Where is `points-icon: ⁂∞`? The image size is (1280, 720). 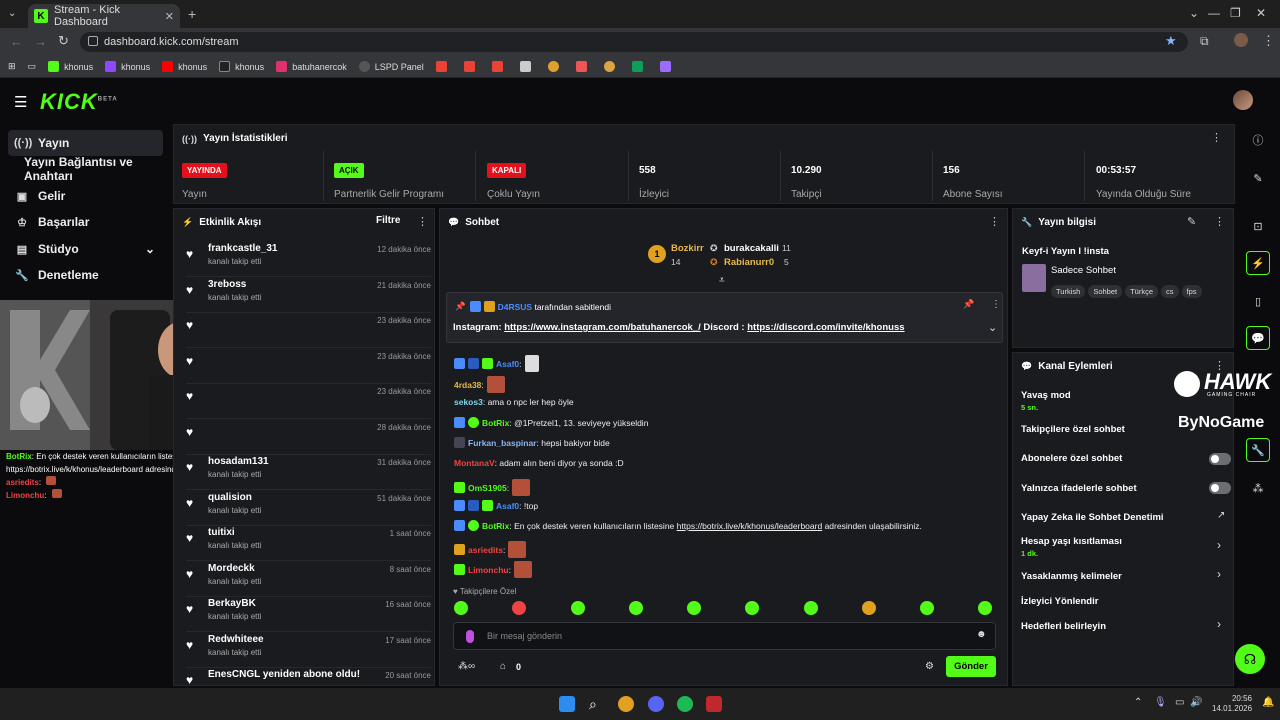 points-icon: ⁂∞ is located at coordinates (466, 666).